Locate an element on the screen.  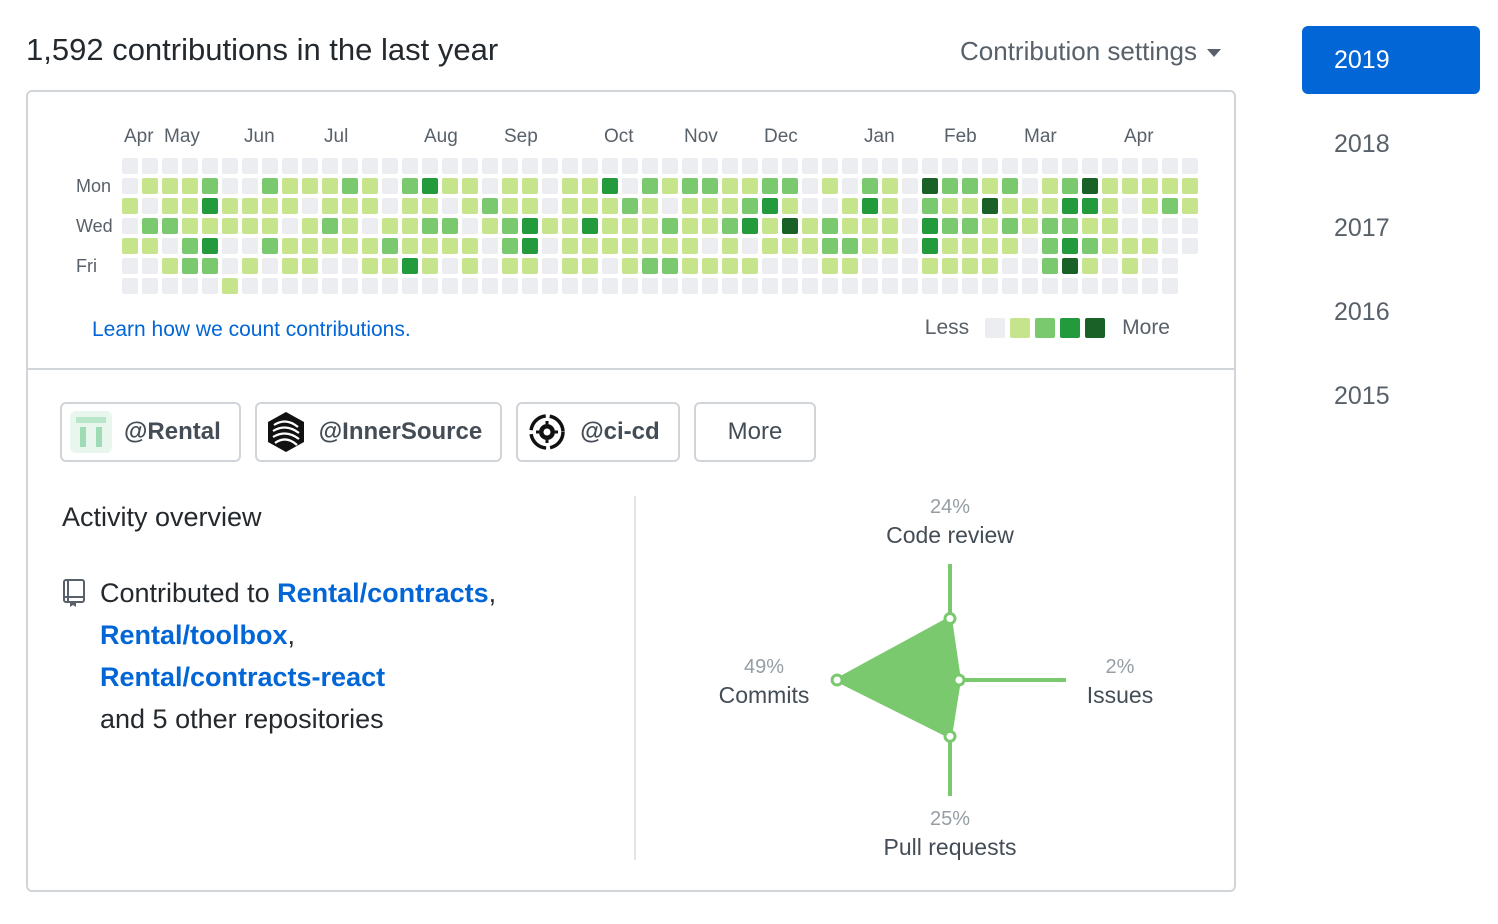
org-button-innersource: @InnerSource is located at coordinates (378, 432).